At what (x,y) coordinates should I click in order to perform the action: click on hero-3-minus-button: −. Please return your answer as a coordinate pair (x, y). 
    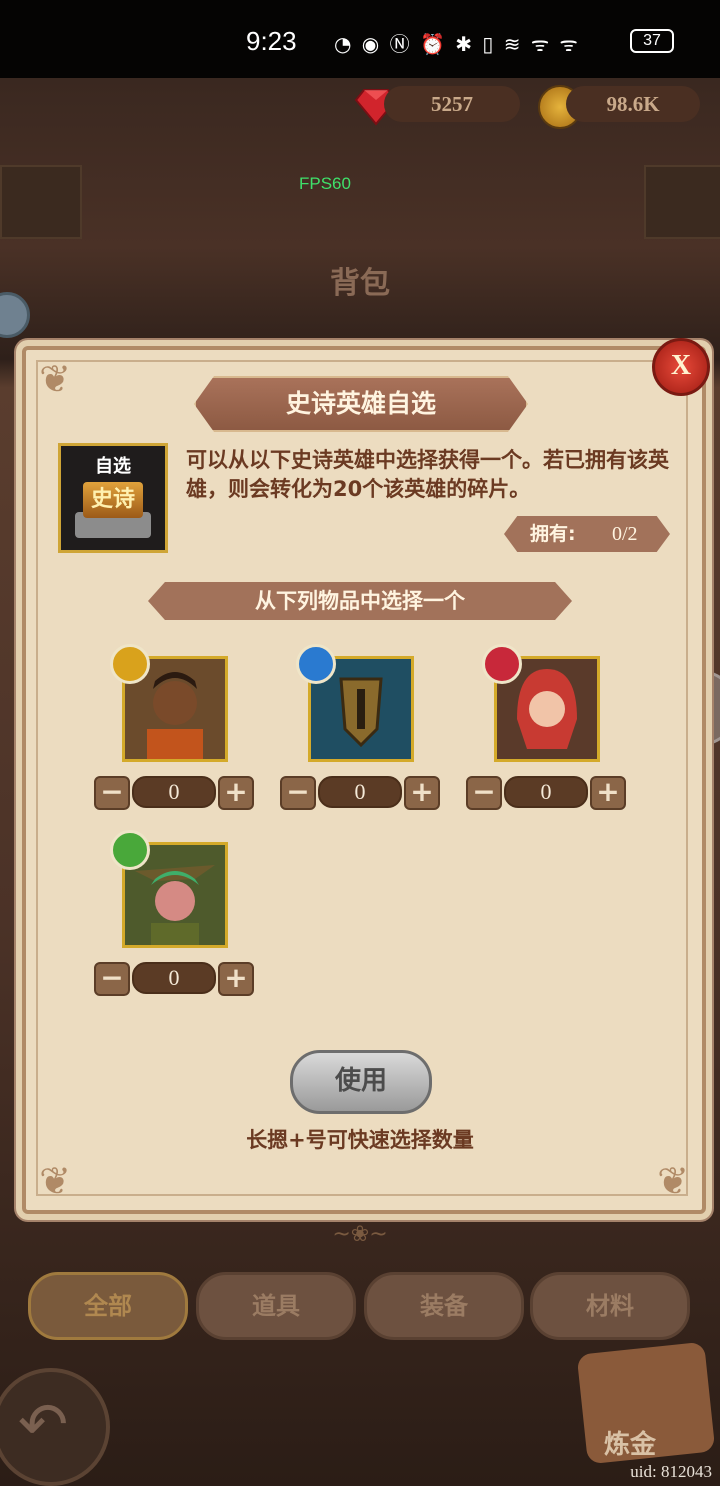
    Looking at the image, I should click on (484, 793).